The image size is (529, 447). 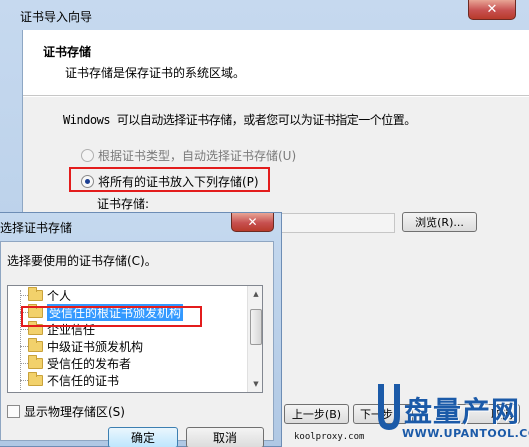 I want to click on auto-select-description: Windows 可以自动选择证书存储，或者您可以为证书指定一个位置。, so click(x=239, y=120).